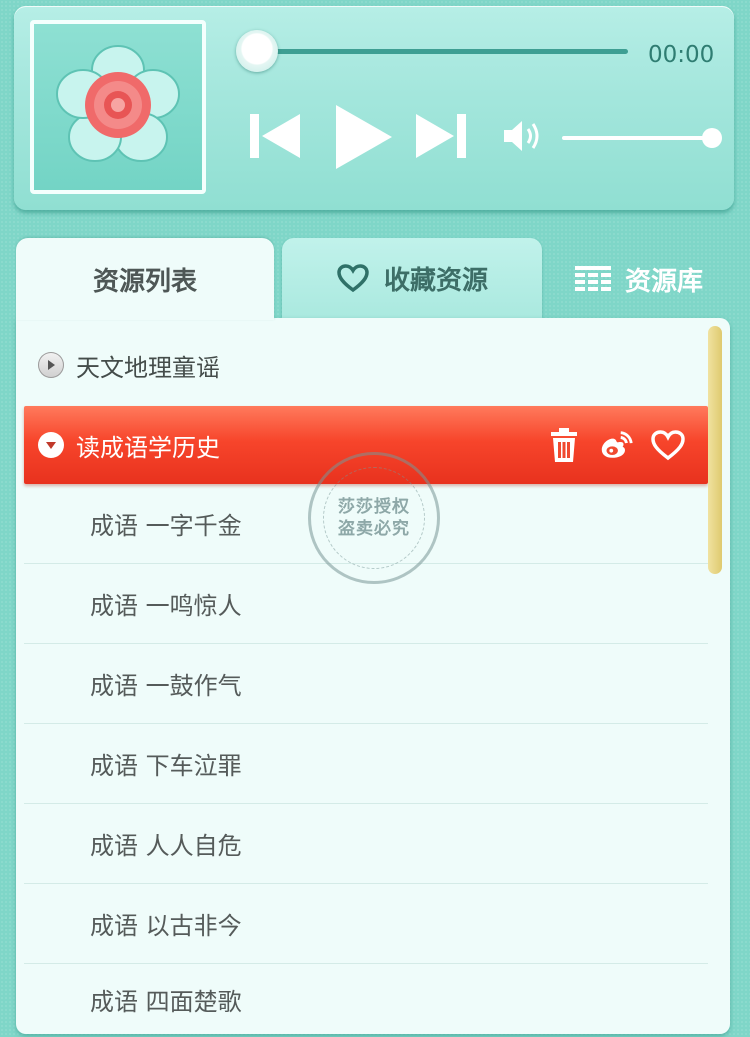 This screenshot has width=750, height=1037. What do you see at coordinates (366, 524) in the screenshot?
I see `list-item: 成语 一字千金` at bounding box center [366, 524].